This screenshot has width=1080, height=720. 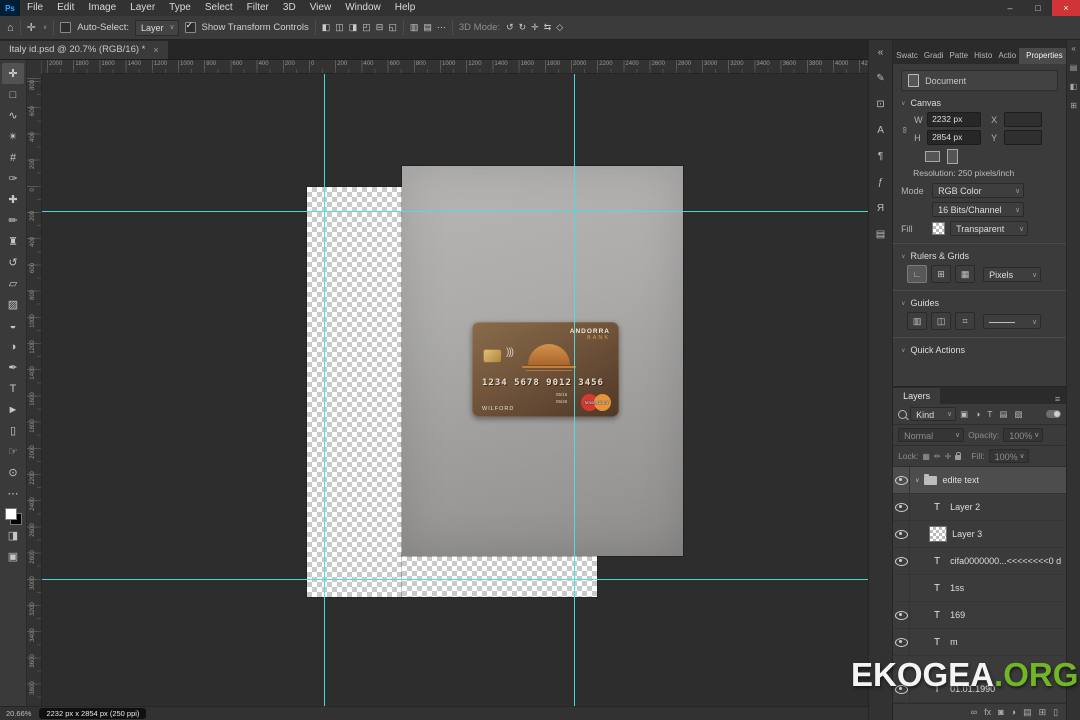 I want to click on menu-filter: Filter, so click(x=258, y=8).